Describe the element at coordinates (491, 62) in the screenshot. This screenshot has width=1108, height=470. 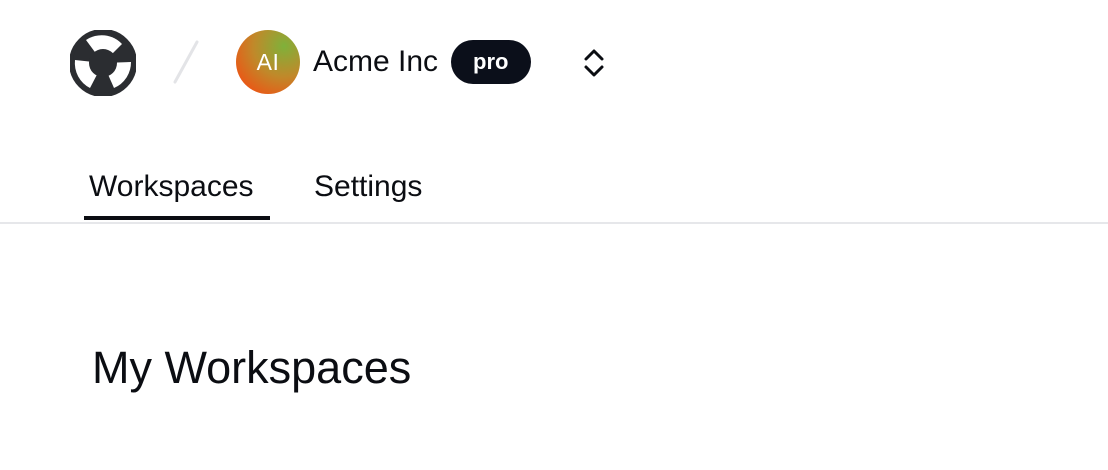
I see `plan-badge: pro` at that location.